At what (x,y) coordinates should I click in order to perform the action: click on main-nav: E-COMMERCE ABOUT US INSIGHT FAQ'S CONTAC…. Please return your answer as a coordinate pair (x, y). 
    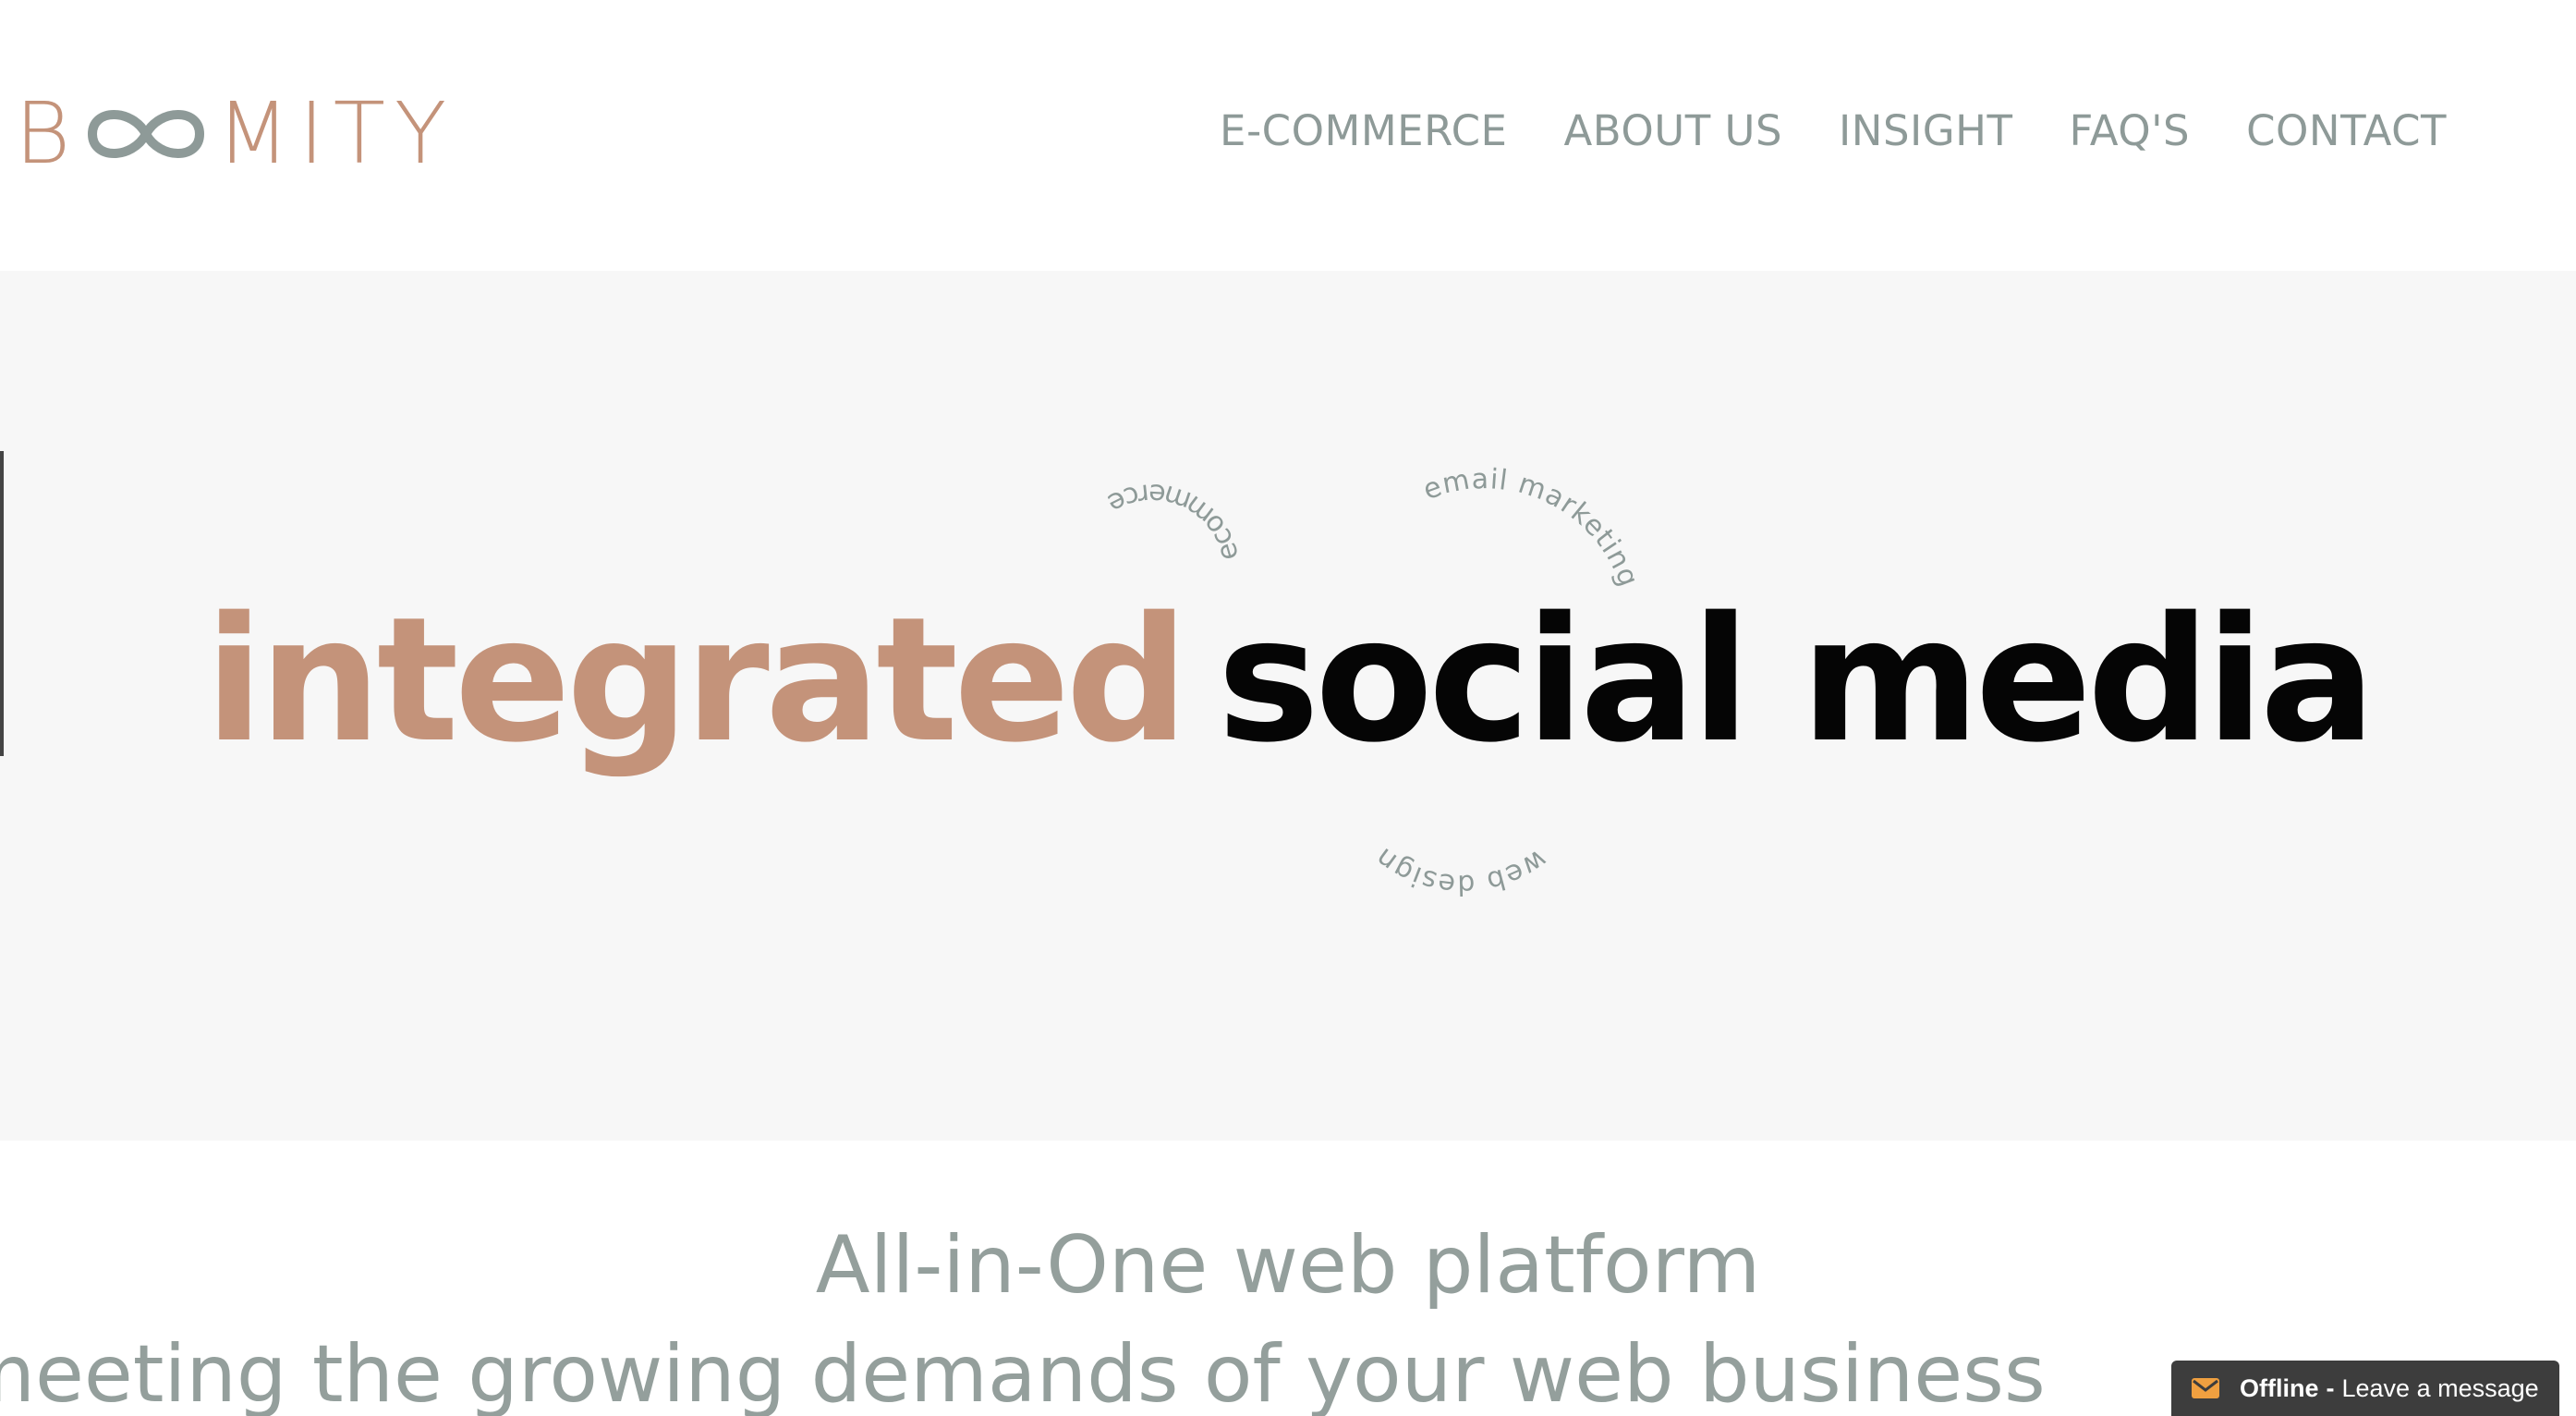
    Looking at the image, I should click on (1833, 131).